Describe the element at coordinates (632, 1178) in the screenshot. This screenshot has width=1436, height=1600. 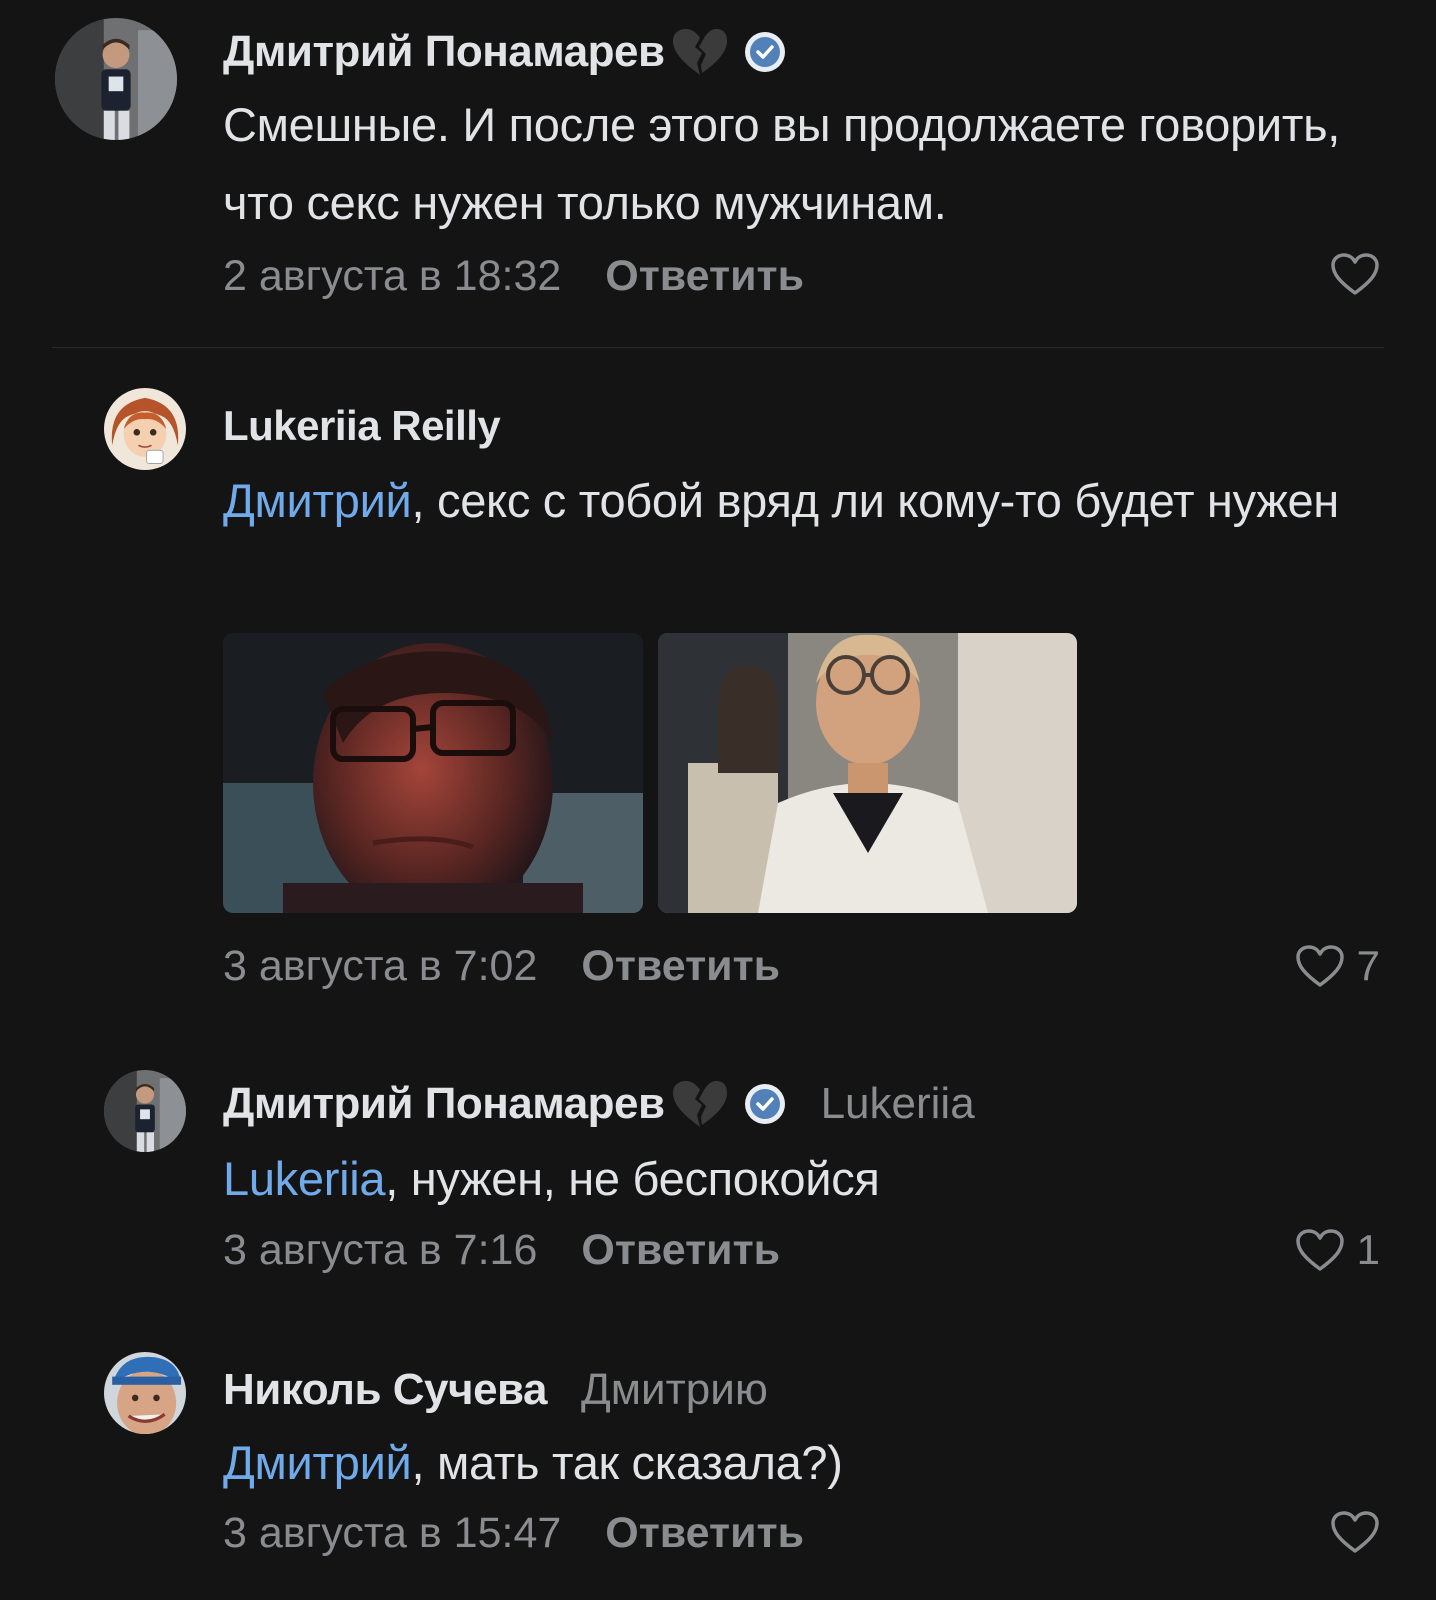
I see `comment-body: , нужен, не беспокойся` at that location.